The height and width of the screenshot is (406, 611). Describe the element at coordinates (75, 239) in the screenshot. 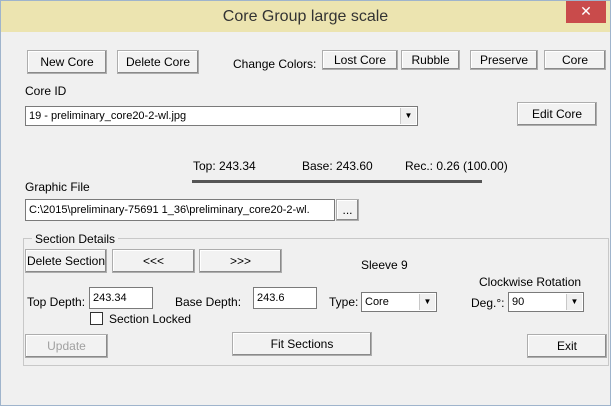

I see `section-details-title: Section Details` at that location.